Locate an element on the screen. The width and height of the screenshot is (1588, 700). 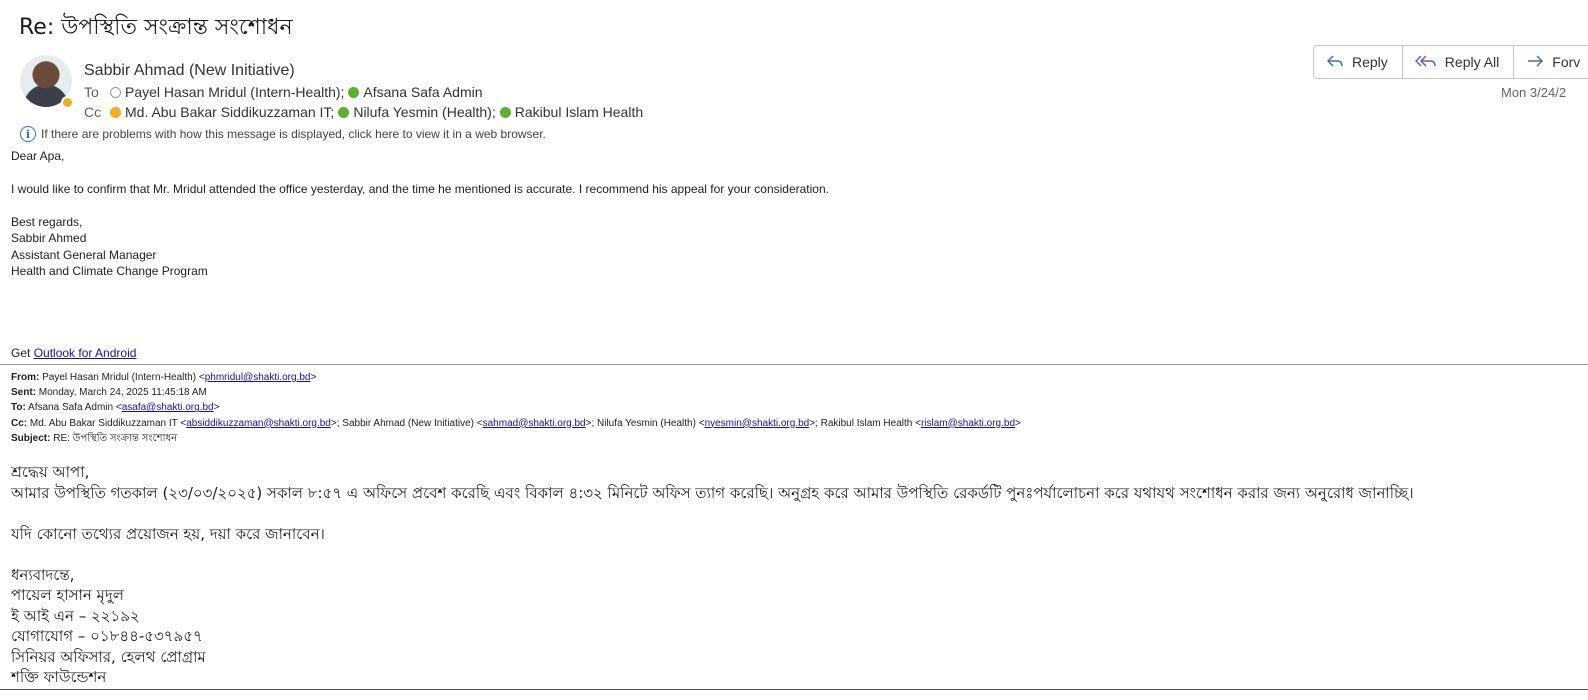
message-actions: Reply Reply All Forv is located at coordinates (1450, 62).